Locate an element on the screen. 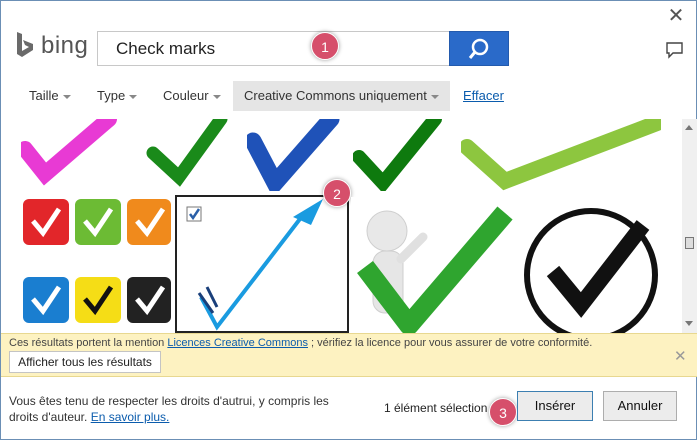  feedback-icon is located at coordinates (675, 50).